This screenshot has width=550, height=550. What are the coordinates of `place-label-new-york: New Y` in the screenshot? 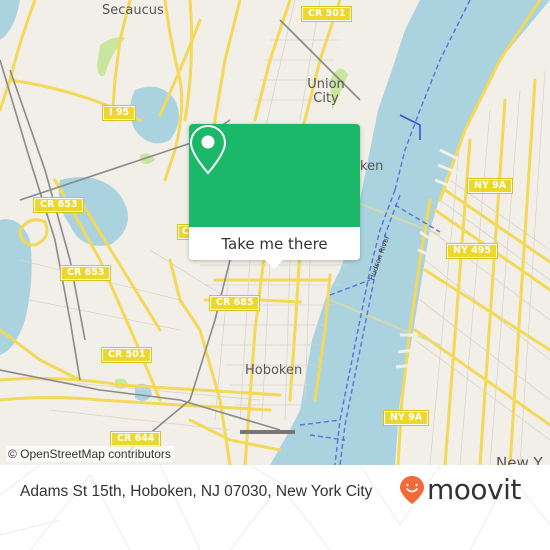 It's located at (519, 459).